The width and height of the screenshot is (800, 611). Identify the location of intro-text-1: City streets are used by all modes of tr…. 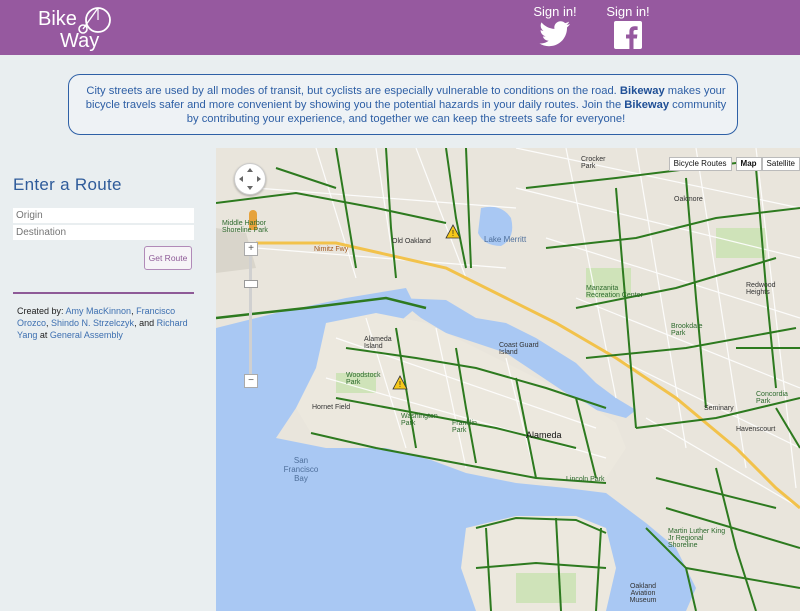
(353, 91).